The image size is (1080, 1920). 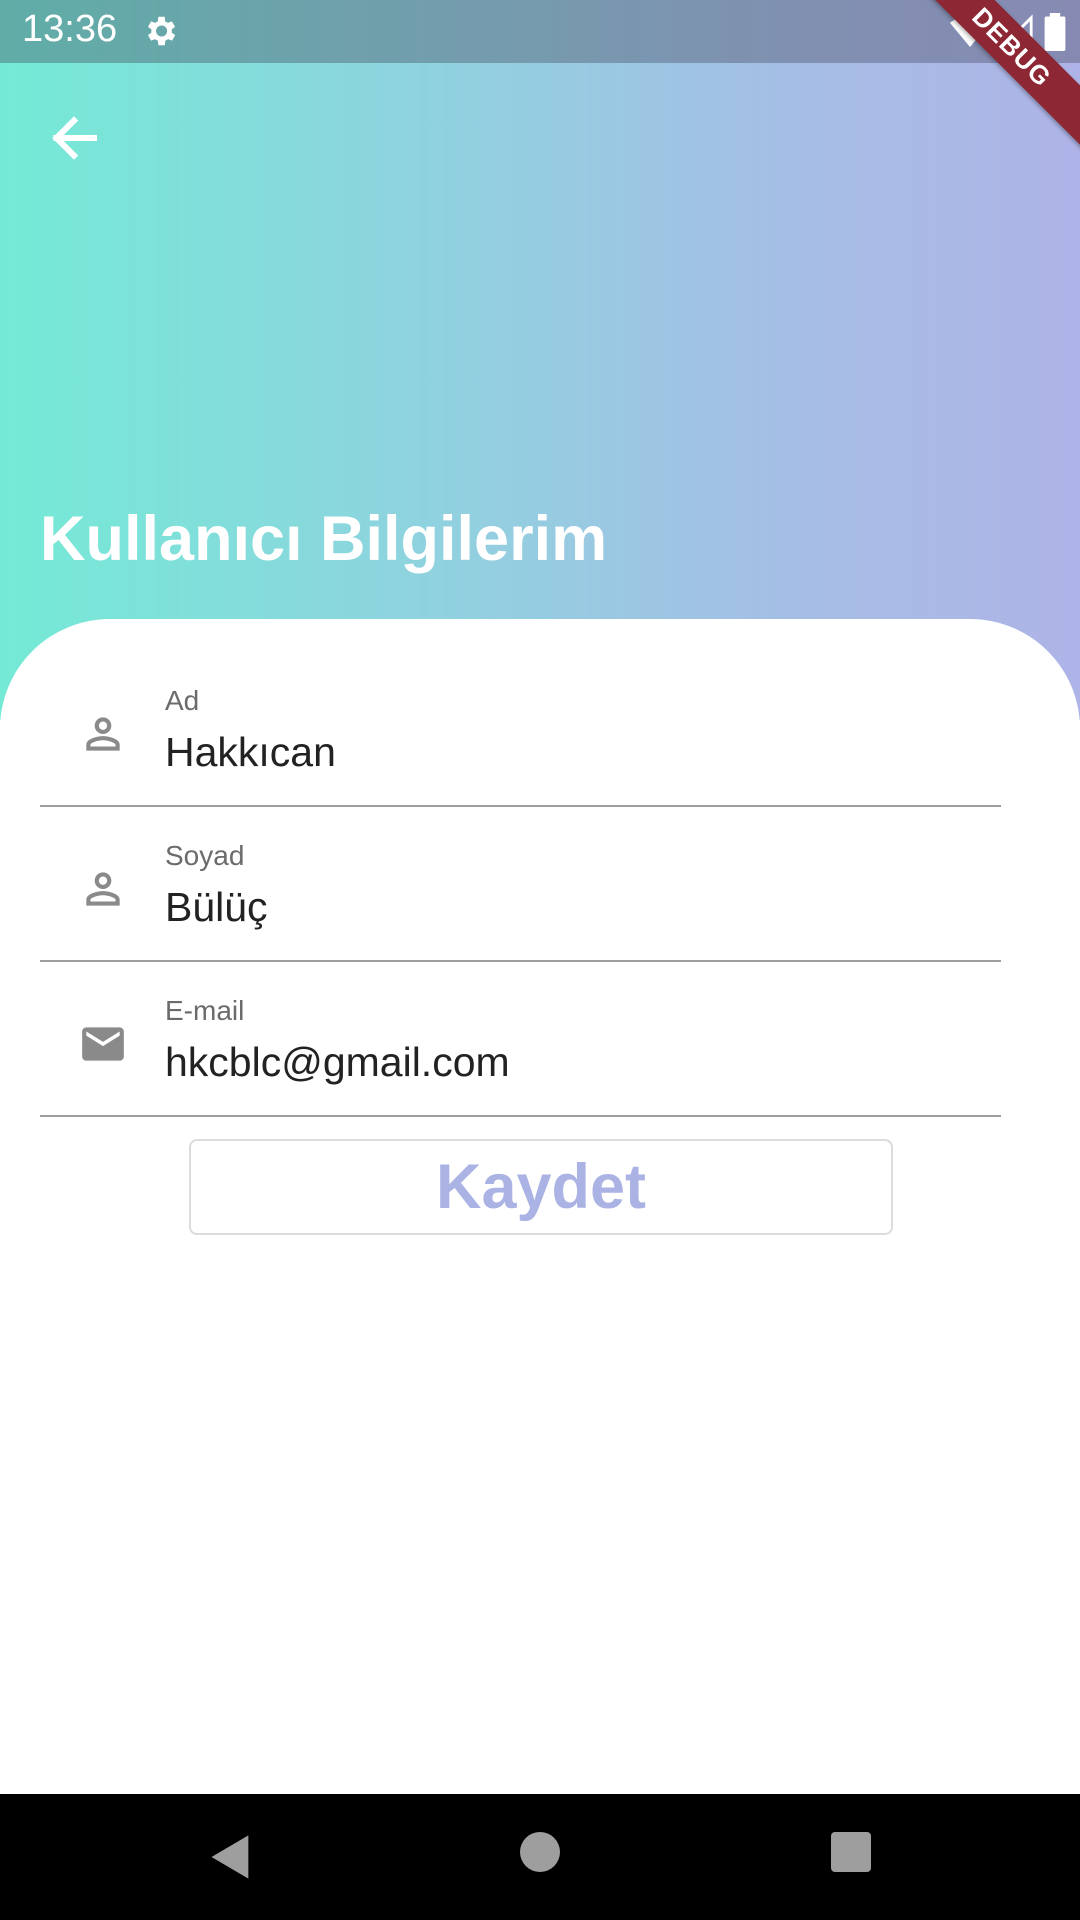 I want to click on email-label: E-mail, so click(x=205, y=1010).